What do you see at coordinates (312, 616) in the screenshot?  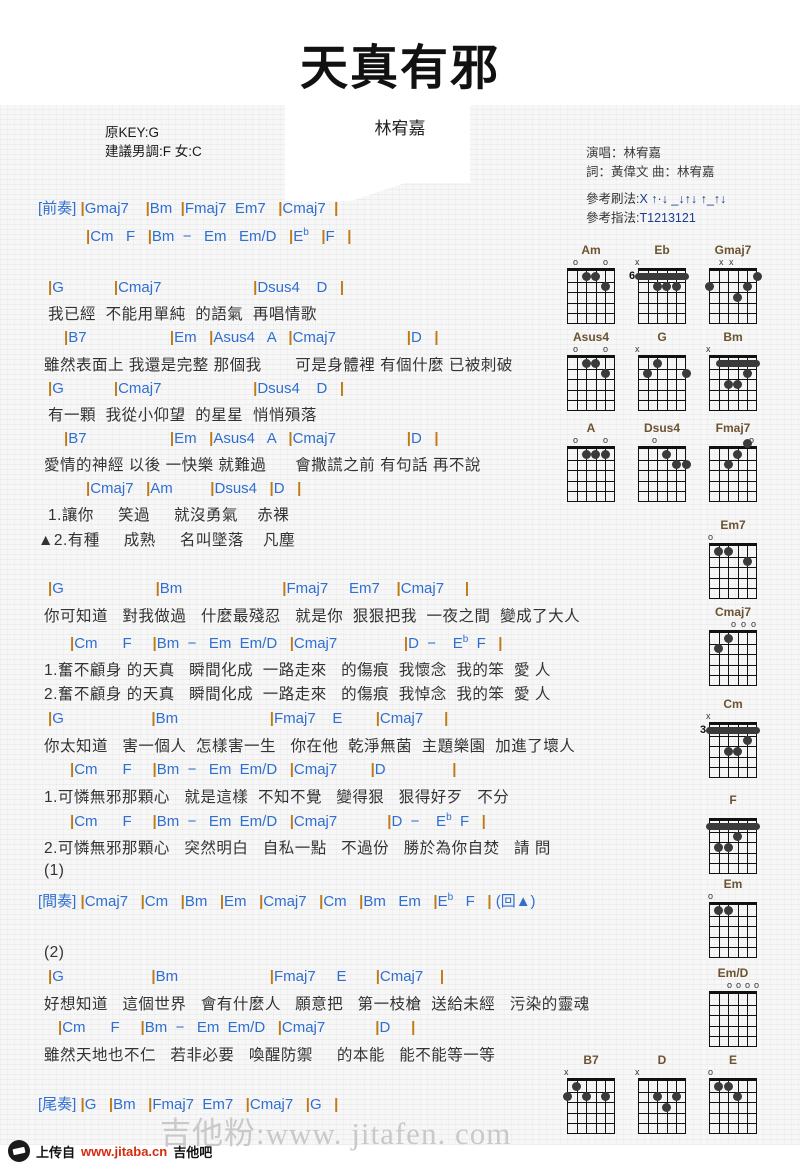 I see `lyric-line: 你可知道 對我做過 什麼最殘忍 就是你 狠狠把我 一夜之間 變成了大人` at bounding box center [312, 616].